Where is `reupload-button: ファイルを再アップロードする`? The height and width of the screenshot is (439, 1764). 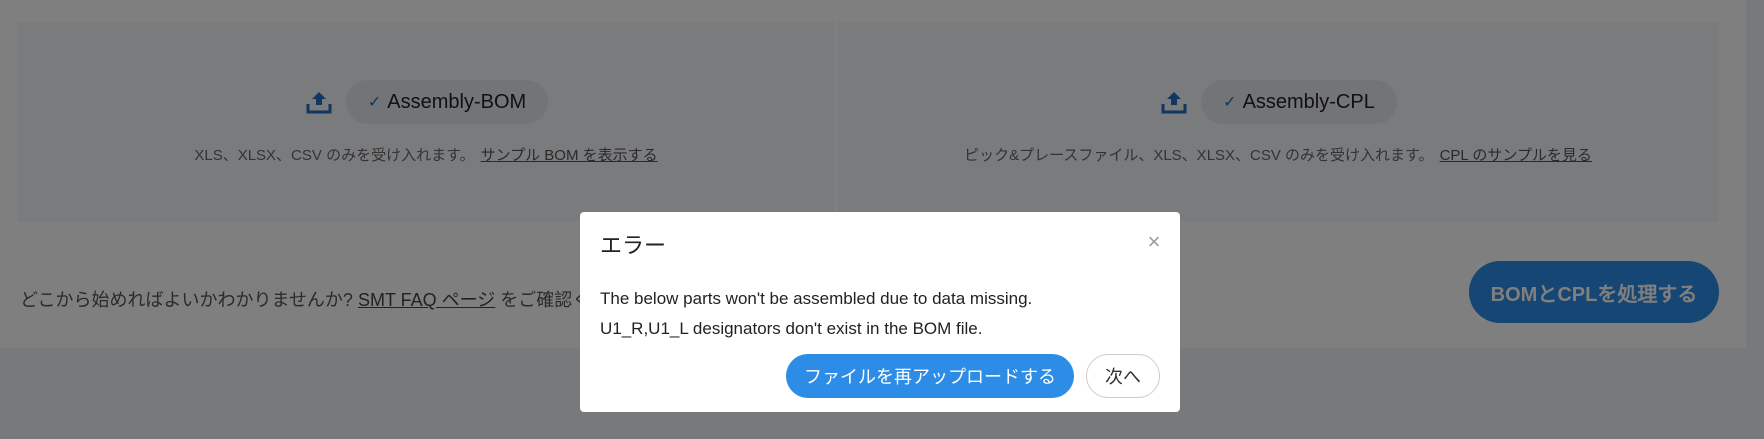 reupload-button: ファイルを再アップロードする is located at coordinates (930, 376).